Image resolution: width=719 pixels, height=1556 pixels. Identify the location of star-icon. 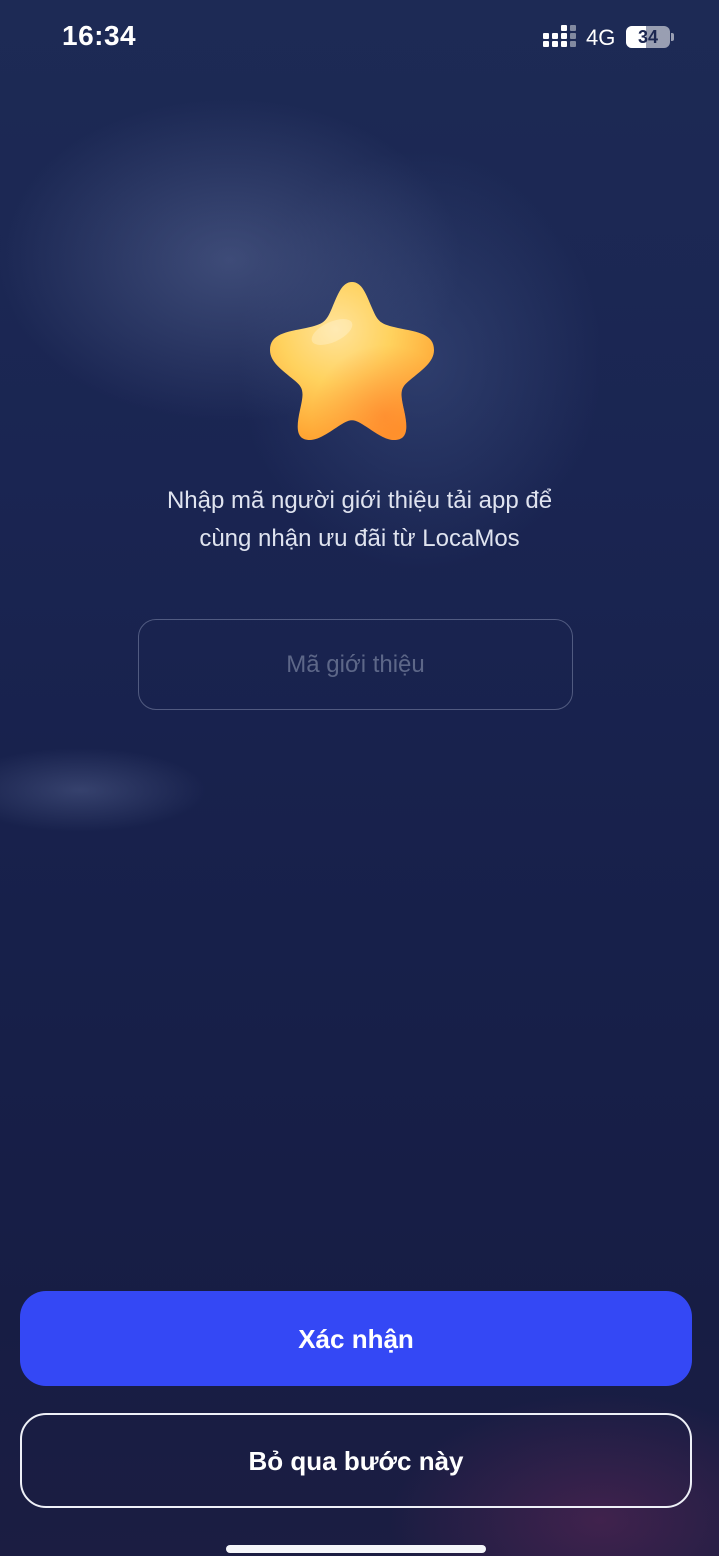
(352, 361).